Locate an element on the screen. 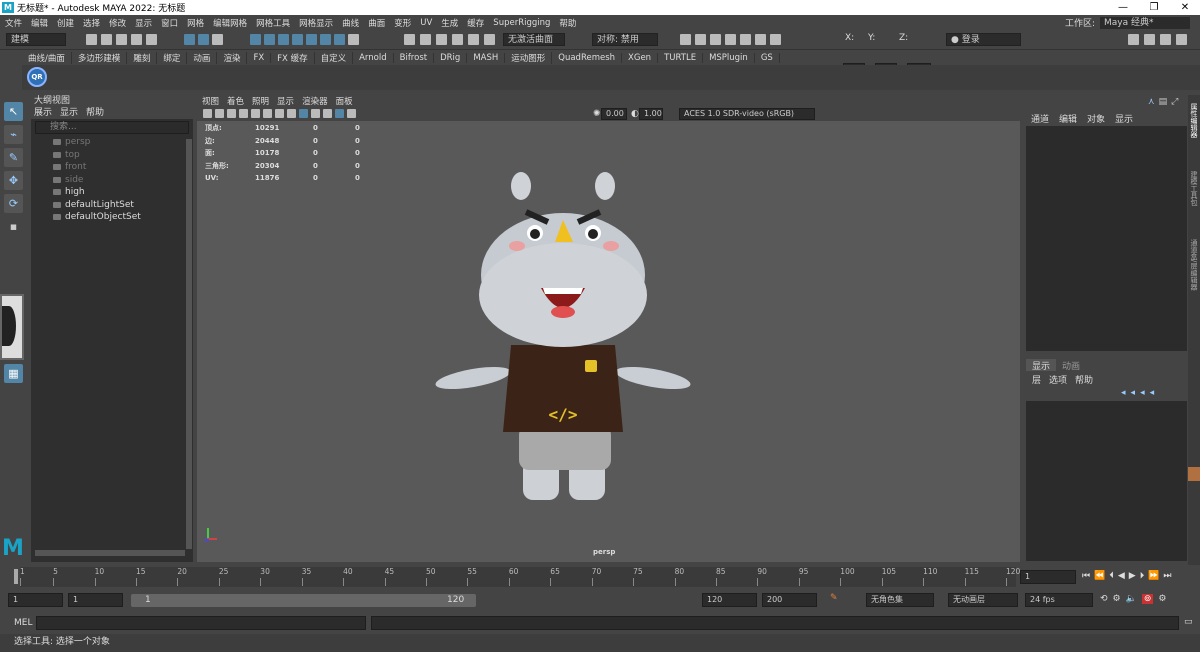  menu-item: 编辑网格 is located at coordinates (230, 23).